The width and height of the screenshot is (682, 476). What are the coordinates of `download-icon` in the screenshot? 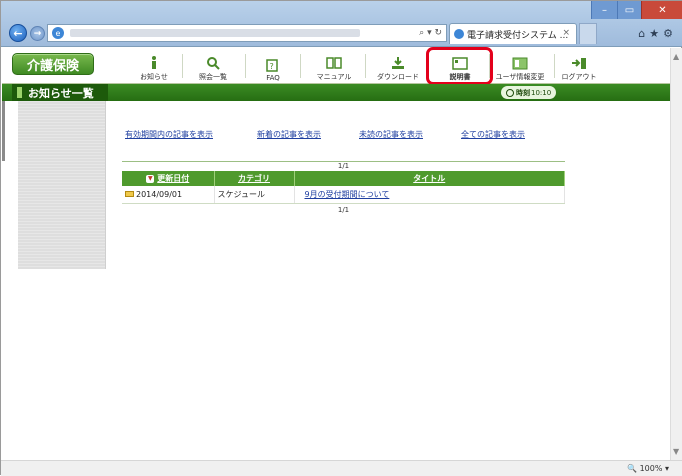 It's located at (398, 63).